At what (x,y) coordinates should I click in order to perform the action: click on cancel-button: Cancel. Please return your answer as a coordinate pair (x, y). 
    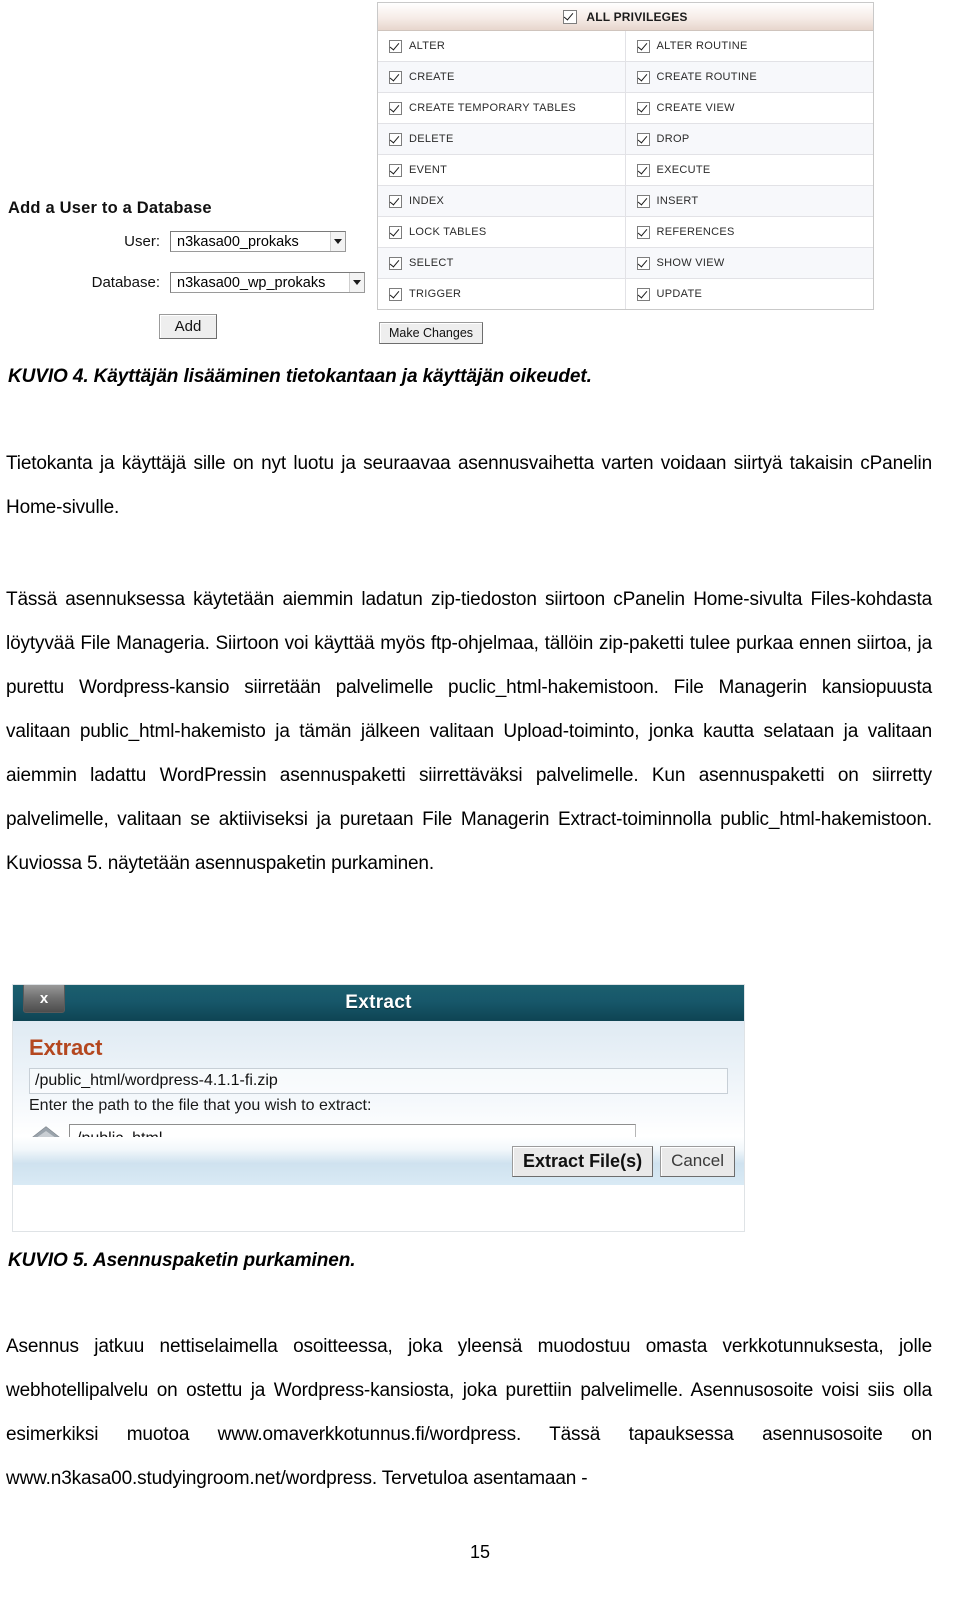
    Looking at the image, I should click on (697, 1161).